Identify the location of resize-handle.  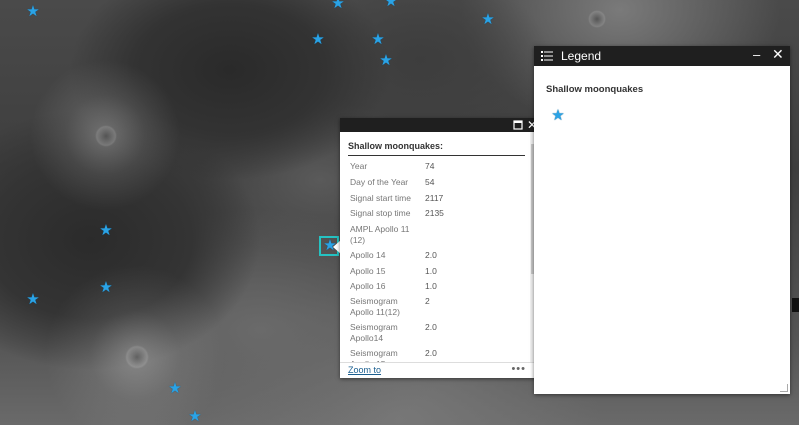
(784, 388).